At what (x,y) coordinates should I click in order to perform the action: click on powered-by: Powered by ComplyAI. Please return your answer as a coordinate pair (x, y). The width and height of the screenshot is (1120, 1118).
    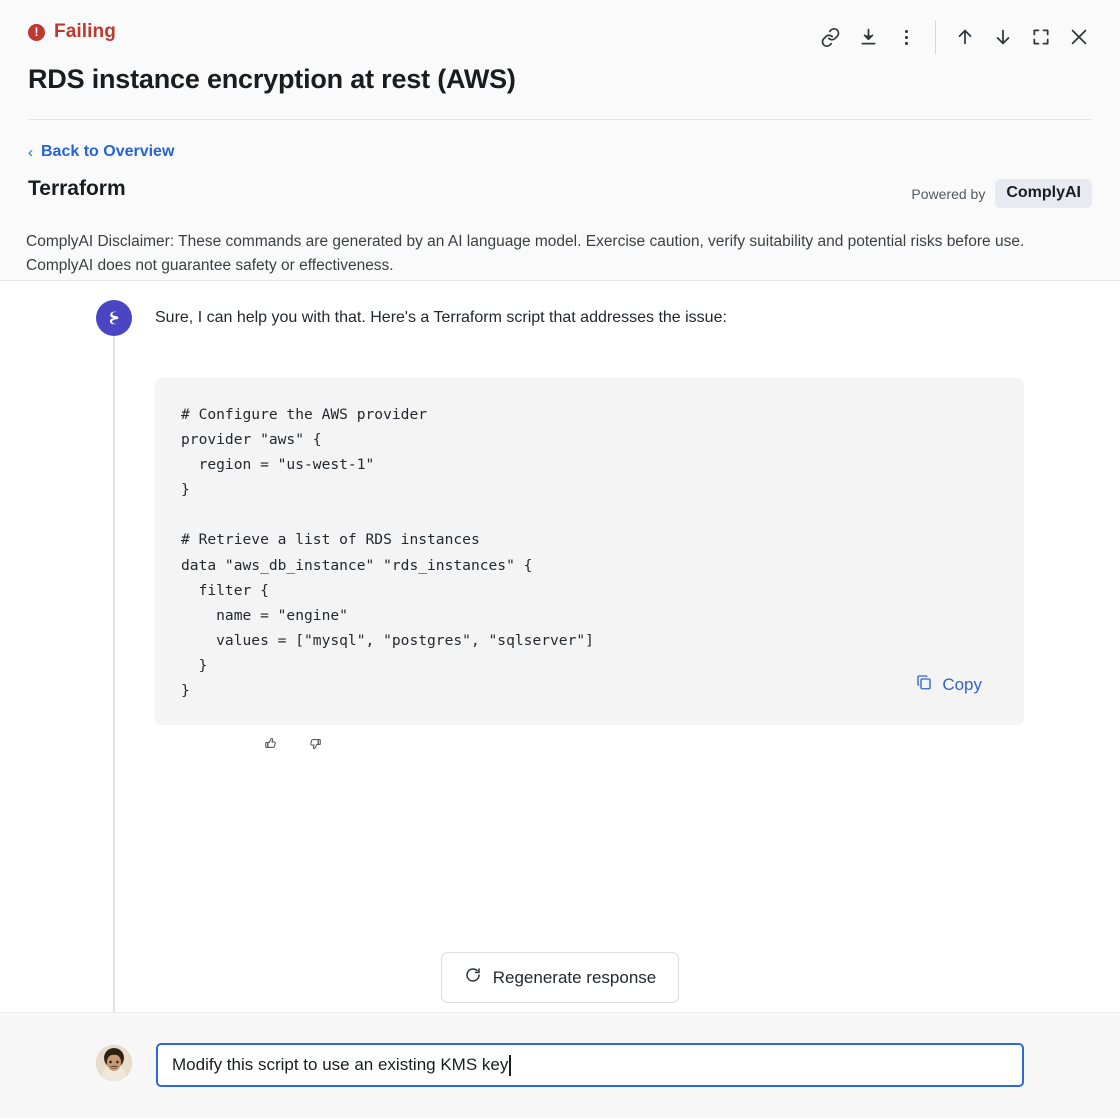
    Looking at the image, I should click on (1001, 193).